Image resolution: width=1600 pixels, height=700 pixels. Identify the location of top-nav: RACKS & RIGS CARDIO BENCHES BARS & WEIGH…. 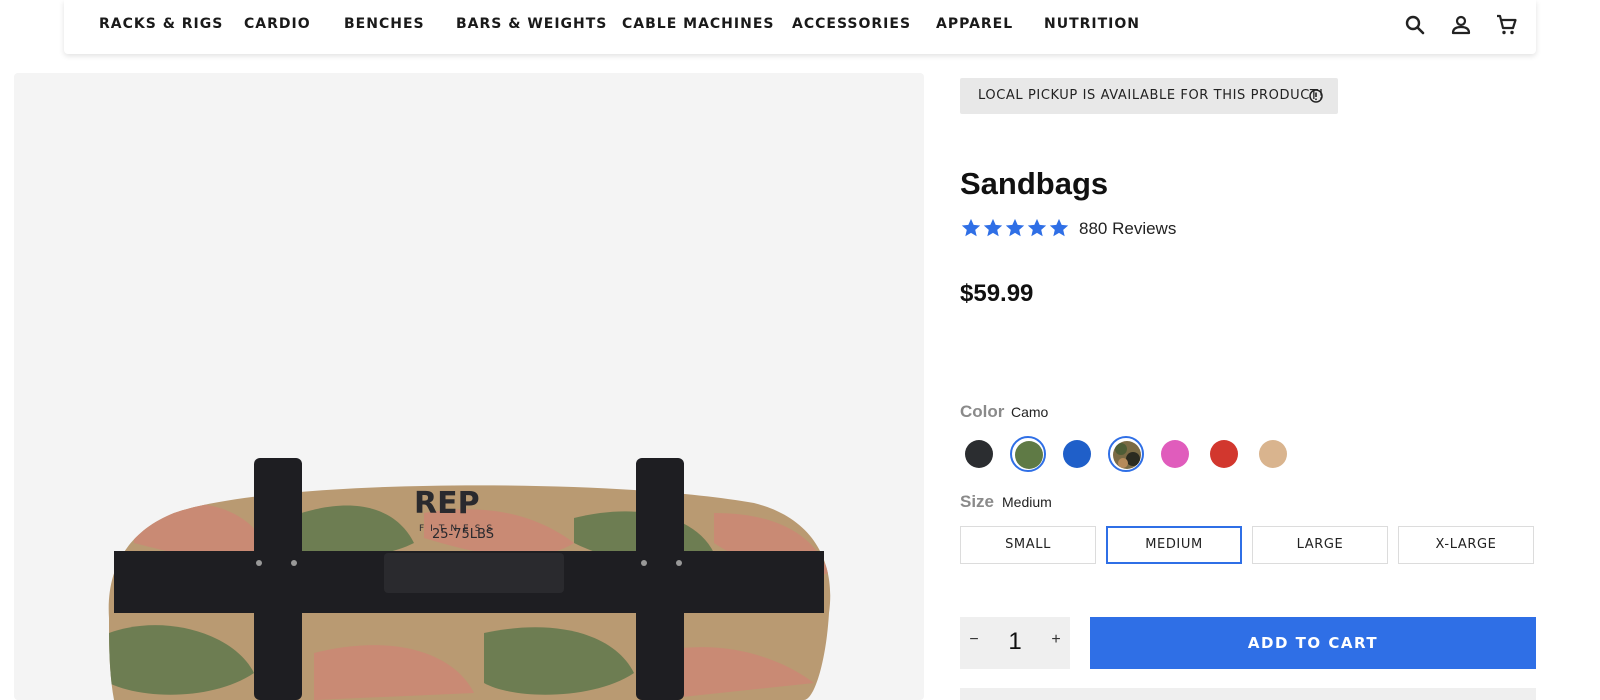
(800, 27).